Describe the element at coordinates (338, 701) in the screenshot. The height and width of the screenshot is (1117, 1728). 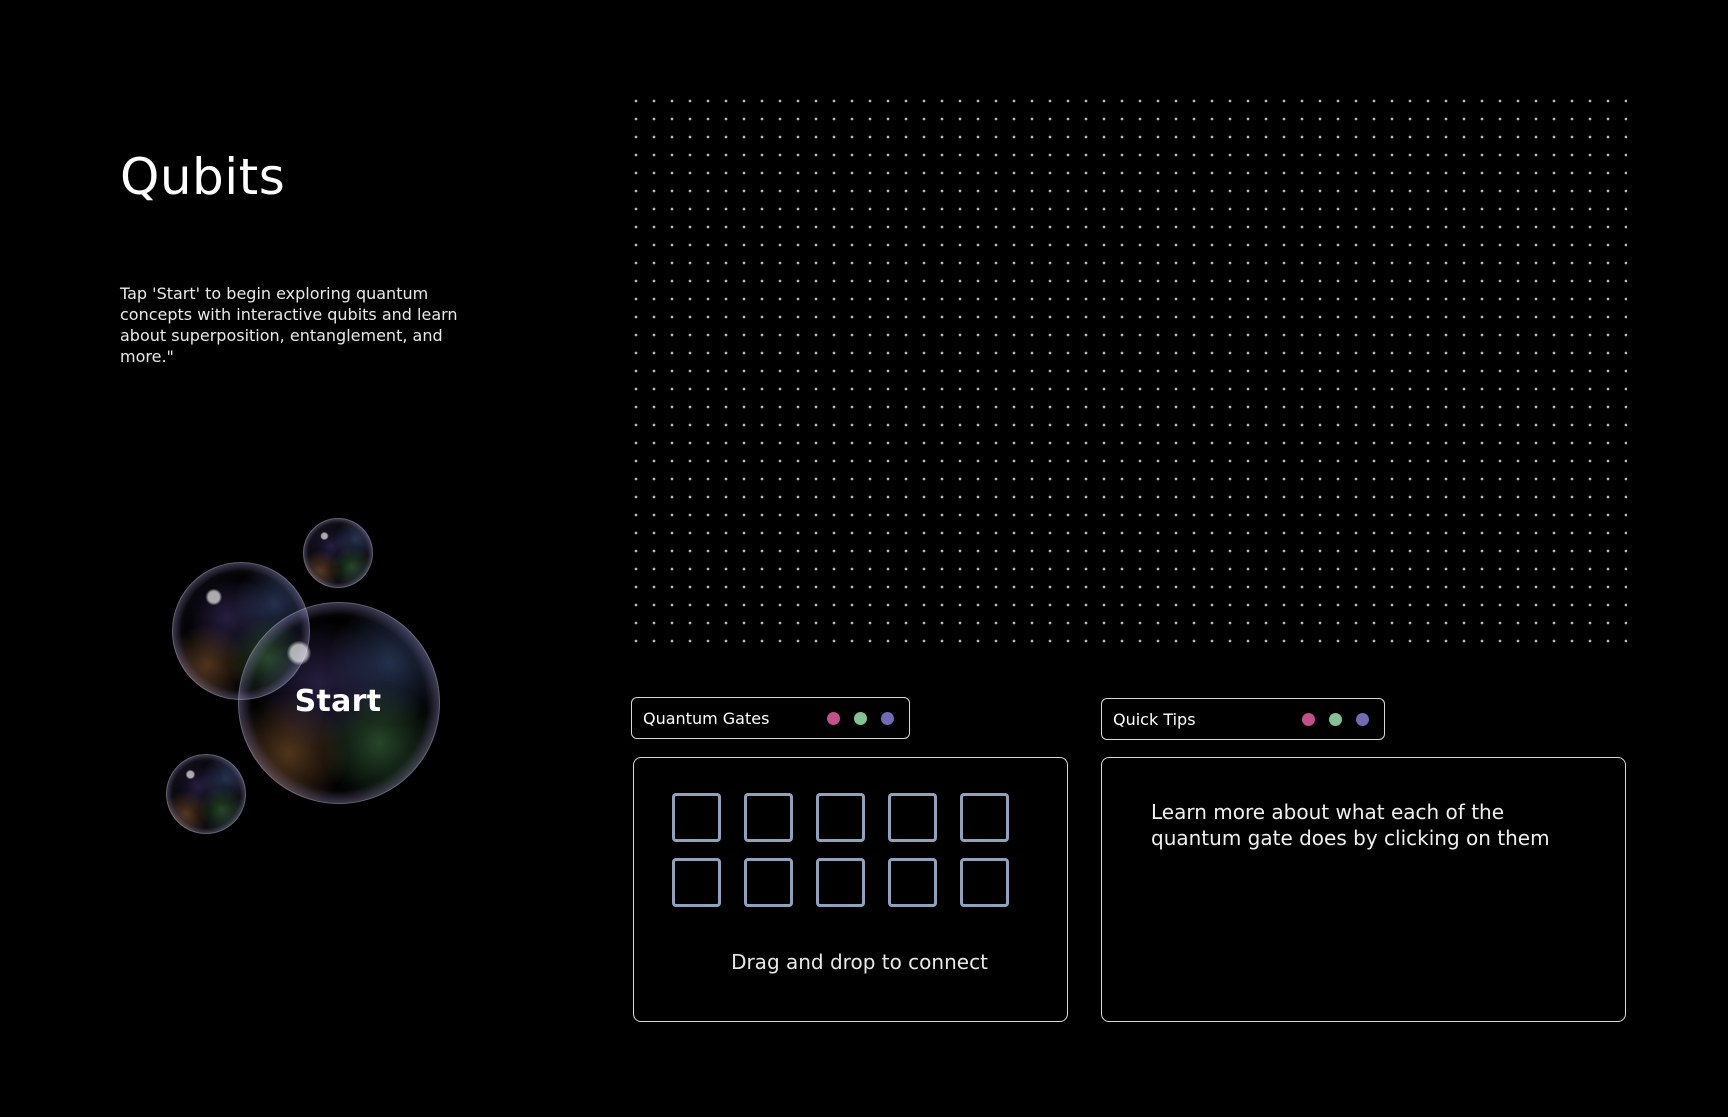
I see `start-button: Start` at that location.